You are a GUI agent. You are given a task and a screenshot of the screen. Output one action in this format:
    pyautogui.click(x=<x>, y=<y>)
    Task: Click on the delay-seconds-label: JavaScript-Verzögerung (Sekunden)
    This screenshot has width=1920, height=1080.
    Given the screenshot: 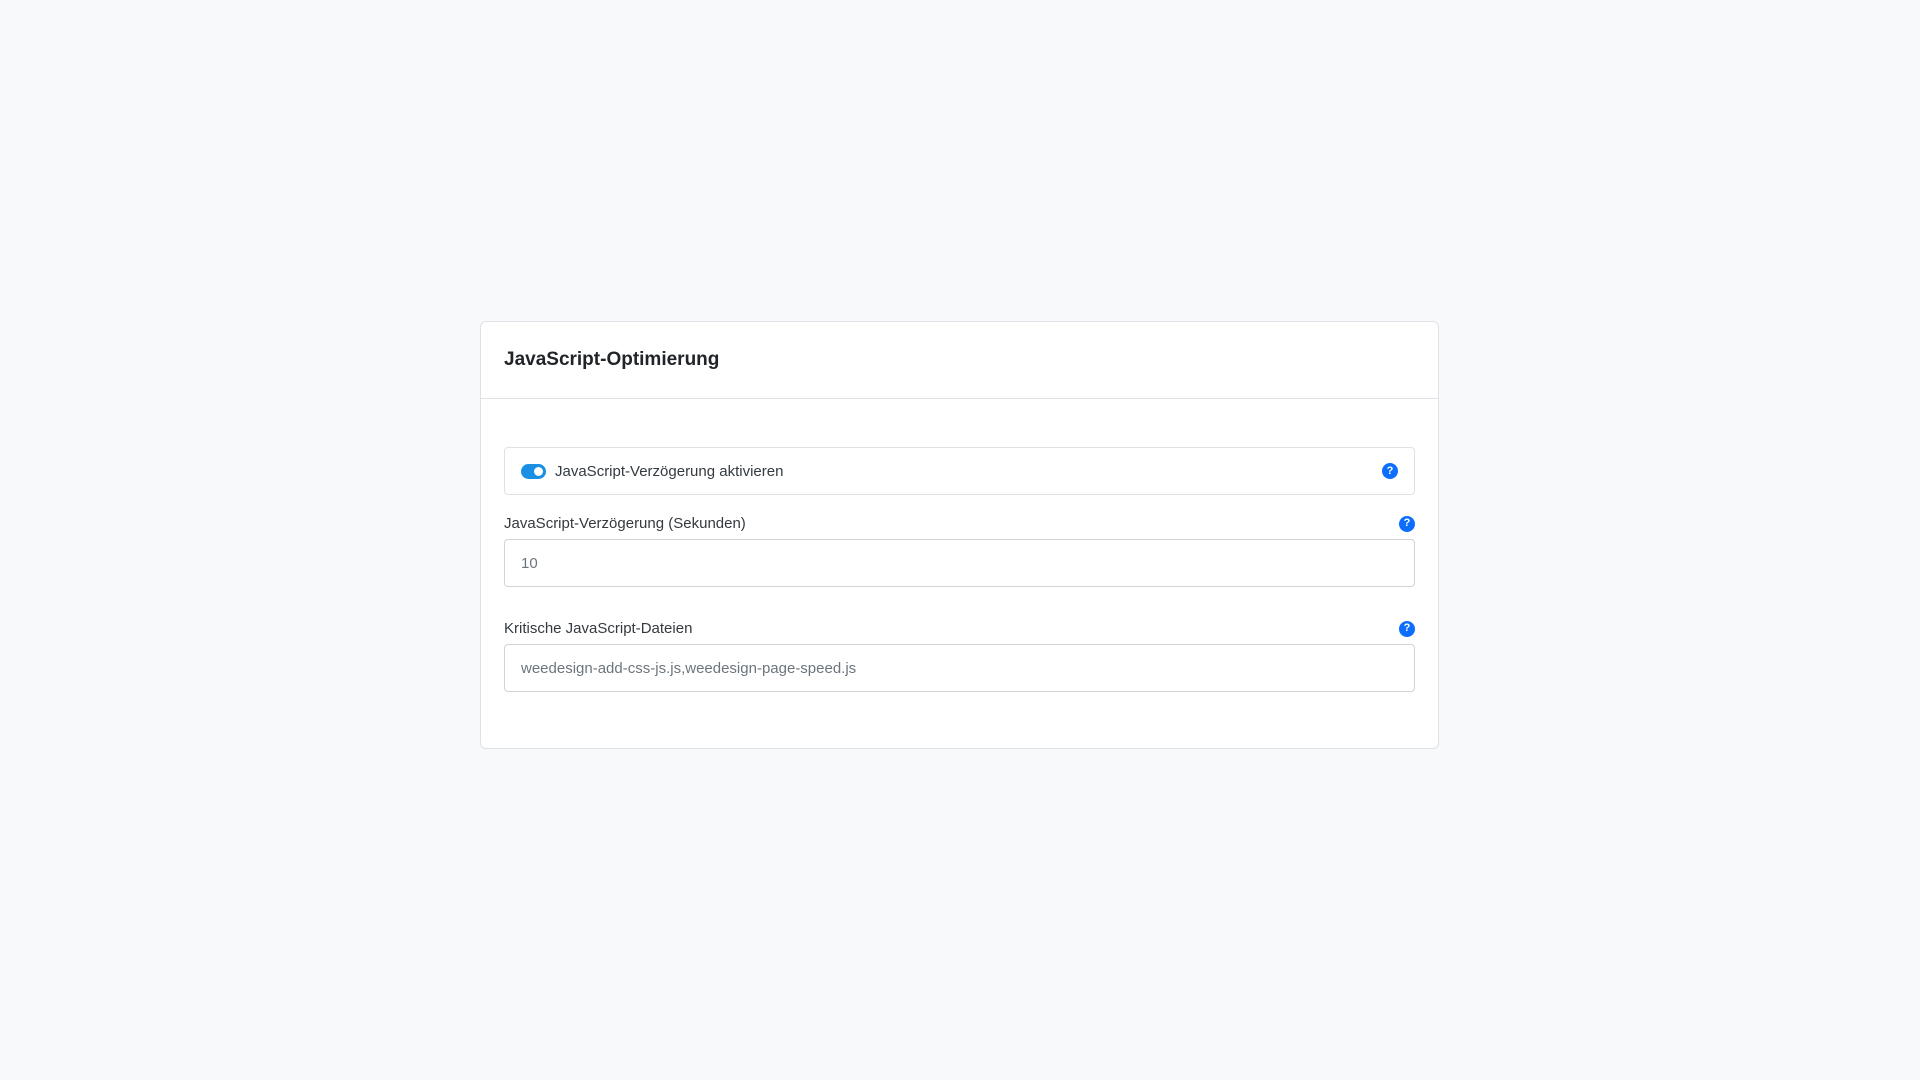 What is the action you would take?
    pyautogui.click(x=625, y=523)
    